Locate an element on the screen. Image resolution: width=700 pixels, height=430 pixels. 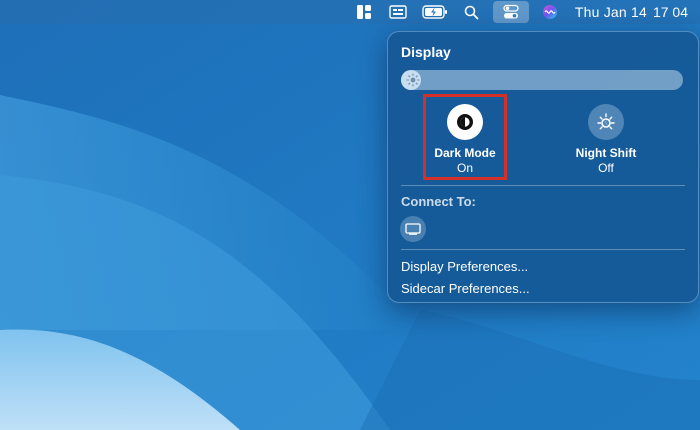
menu-bar-time: 17 04 is located at coordinates (670, 12).